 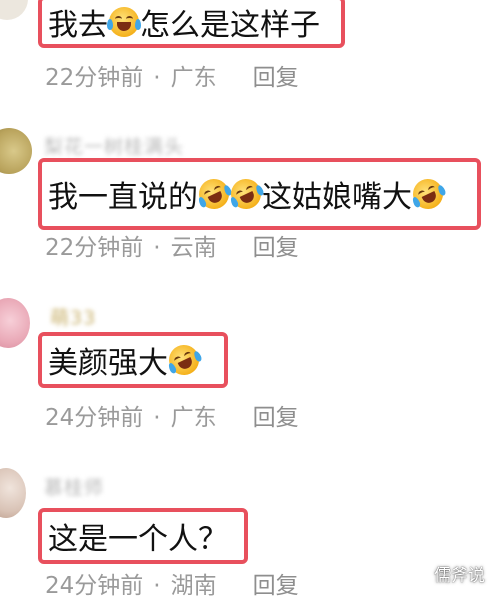 I want to click on comment-meta: 24分钟前 · 湖南 回复, so click(x=172, y=583).